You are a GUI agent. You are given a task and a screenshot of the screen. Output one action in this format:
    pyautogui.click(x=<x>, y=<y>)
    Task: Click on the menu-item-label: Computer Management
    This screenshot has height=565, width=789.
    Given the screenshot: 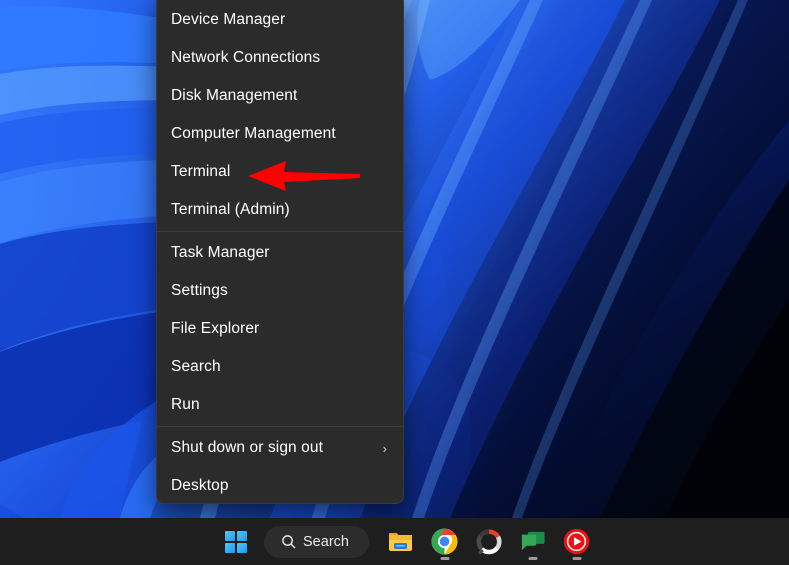 What is the action you would take?
    pyautogui.click(x=253, y=134)
    